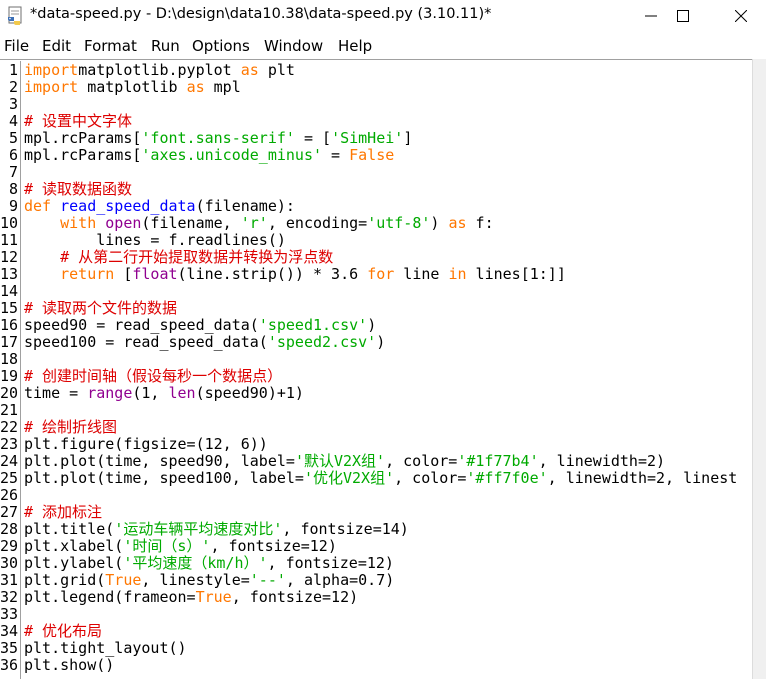  I want to click on code-line: speed100 = read_speed_data('speed2.csv'), so click(204, 342).